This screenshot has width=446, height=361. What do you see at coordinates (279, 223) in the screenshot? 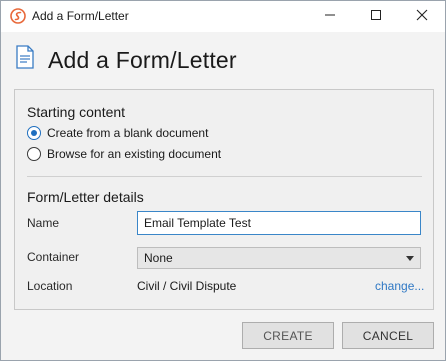
I see `name-input` at bounding box center [279, 223].